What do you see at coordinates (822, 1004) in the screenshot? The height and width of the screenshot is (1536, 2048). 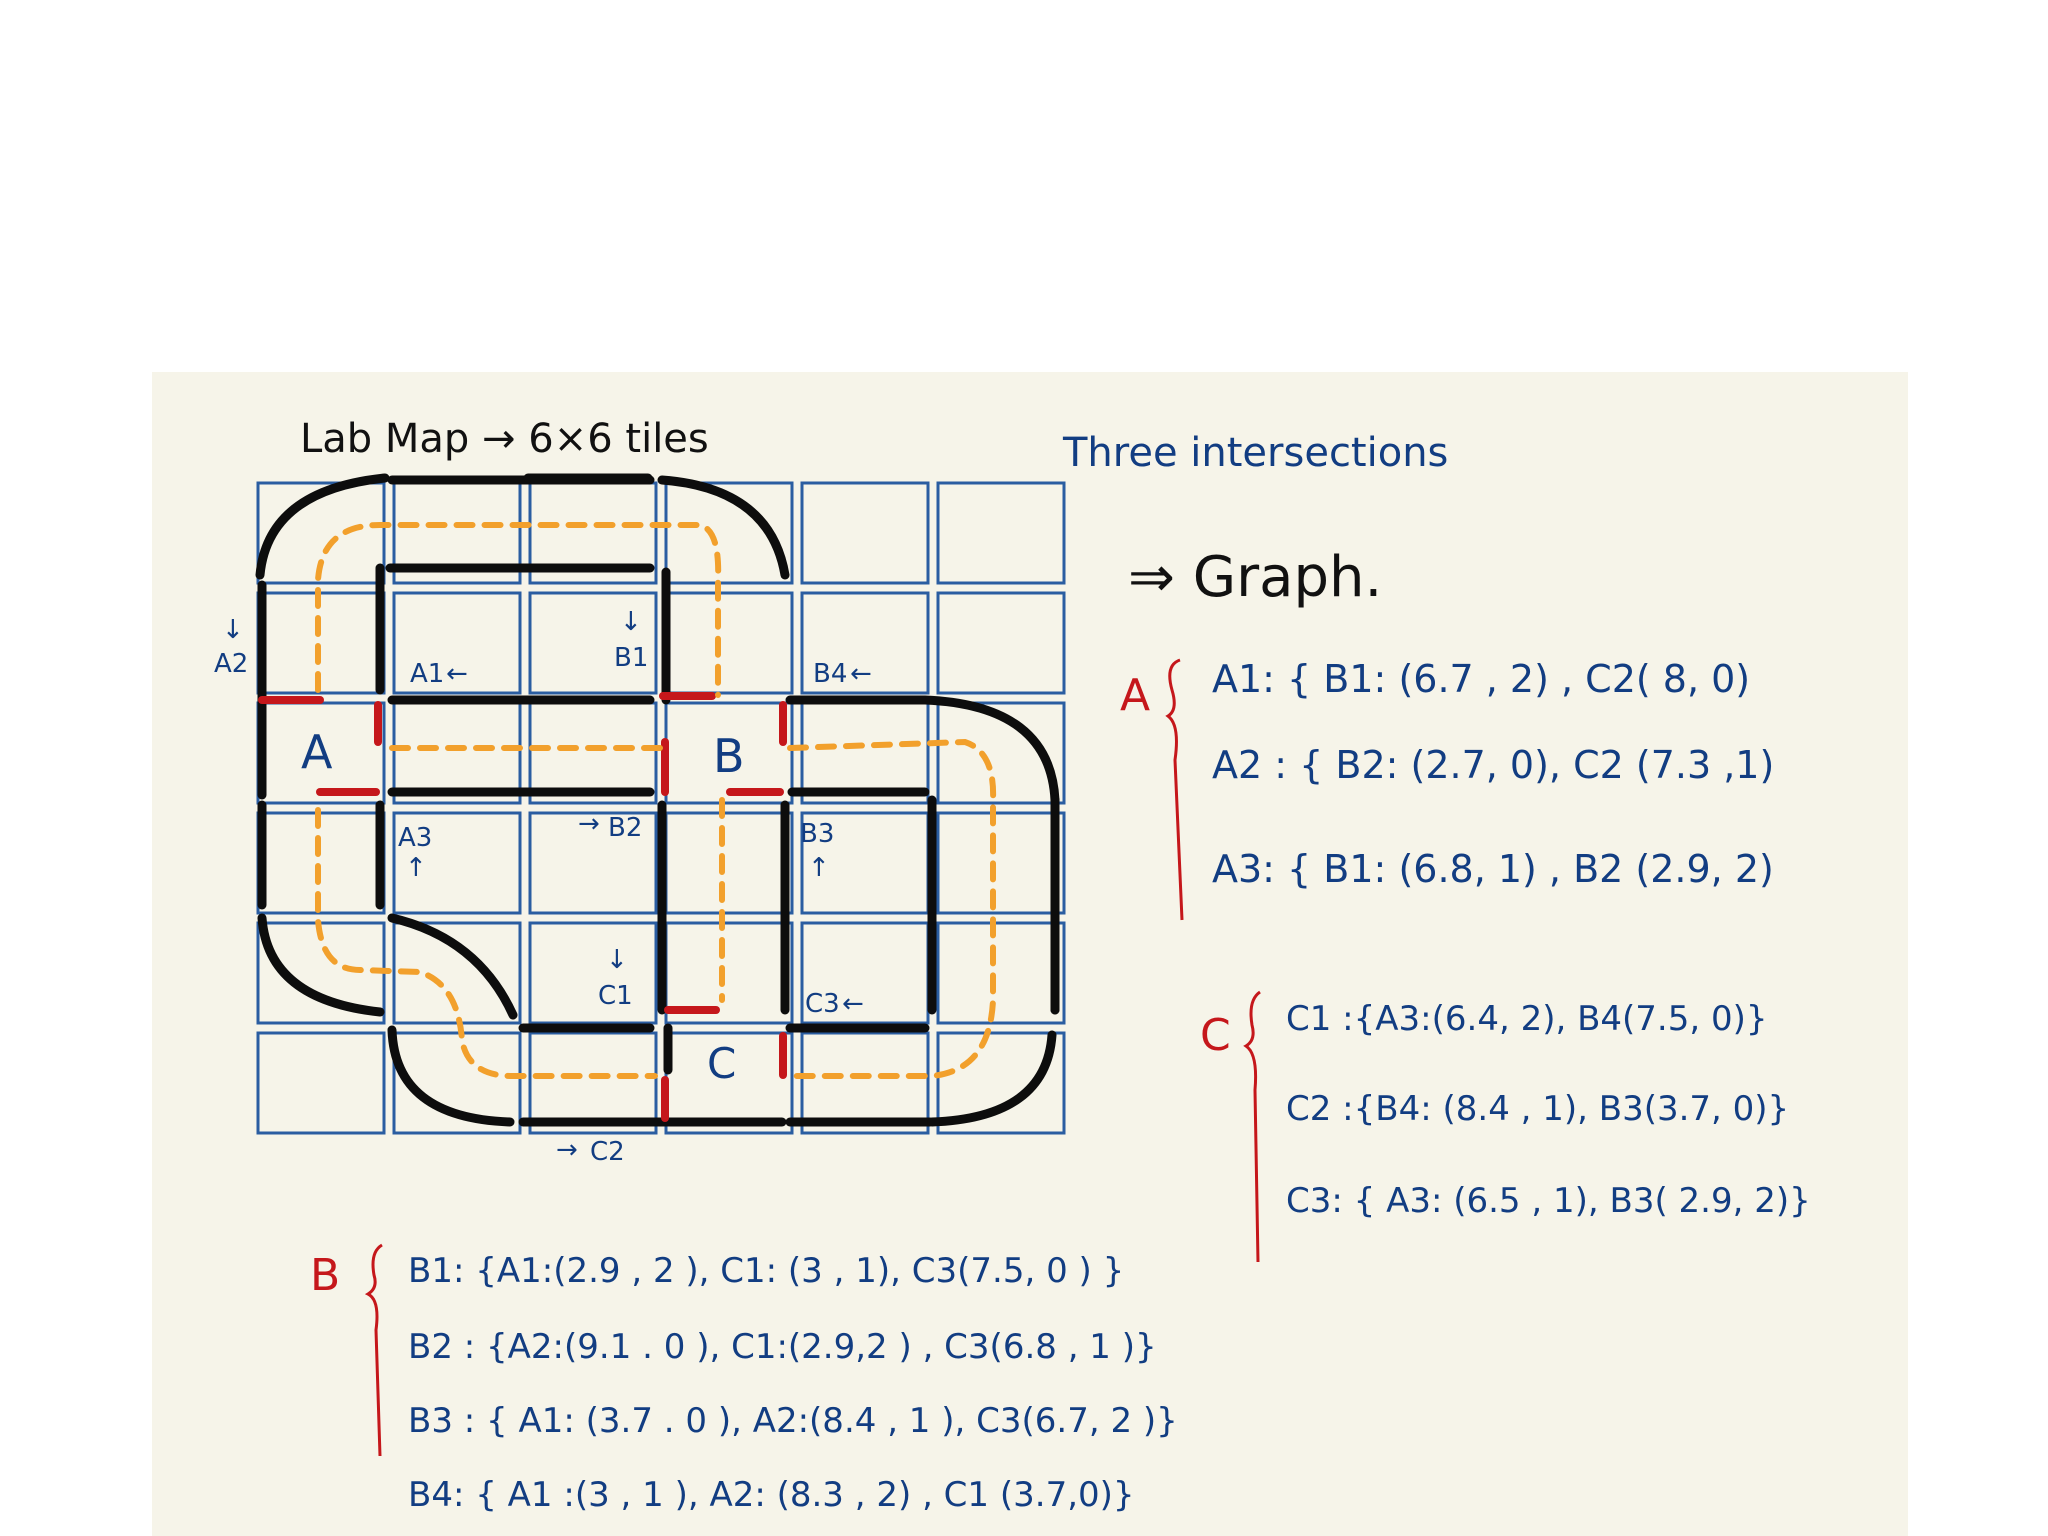 I see `port-label-c3: C3` at bounding box center [822, 1004].